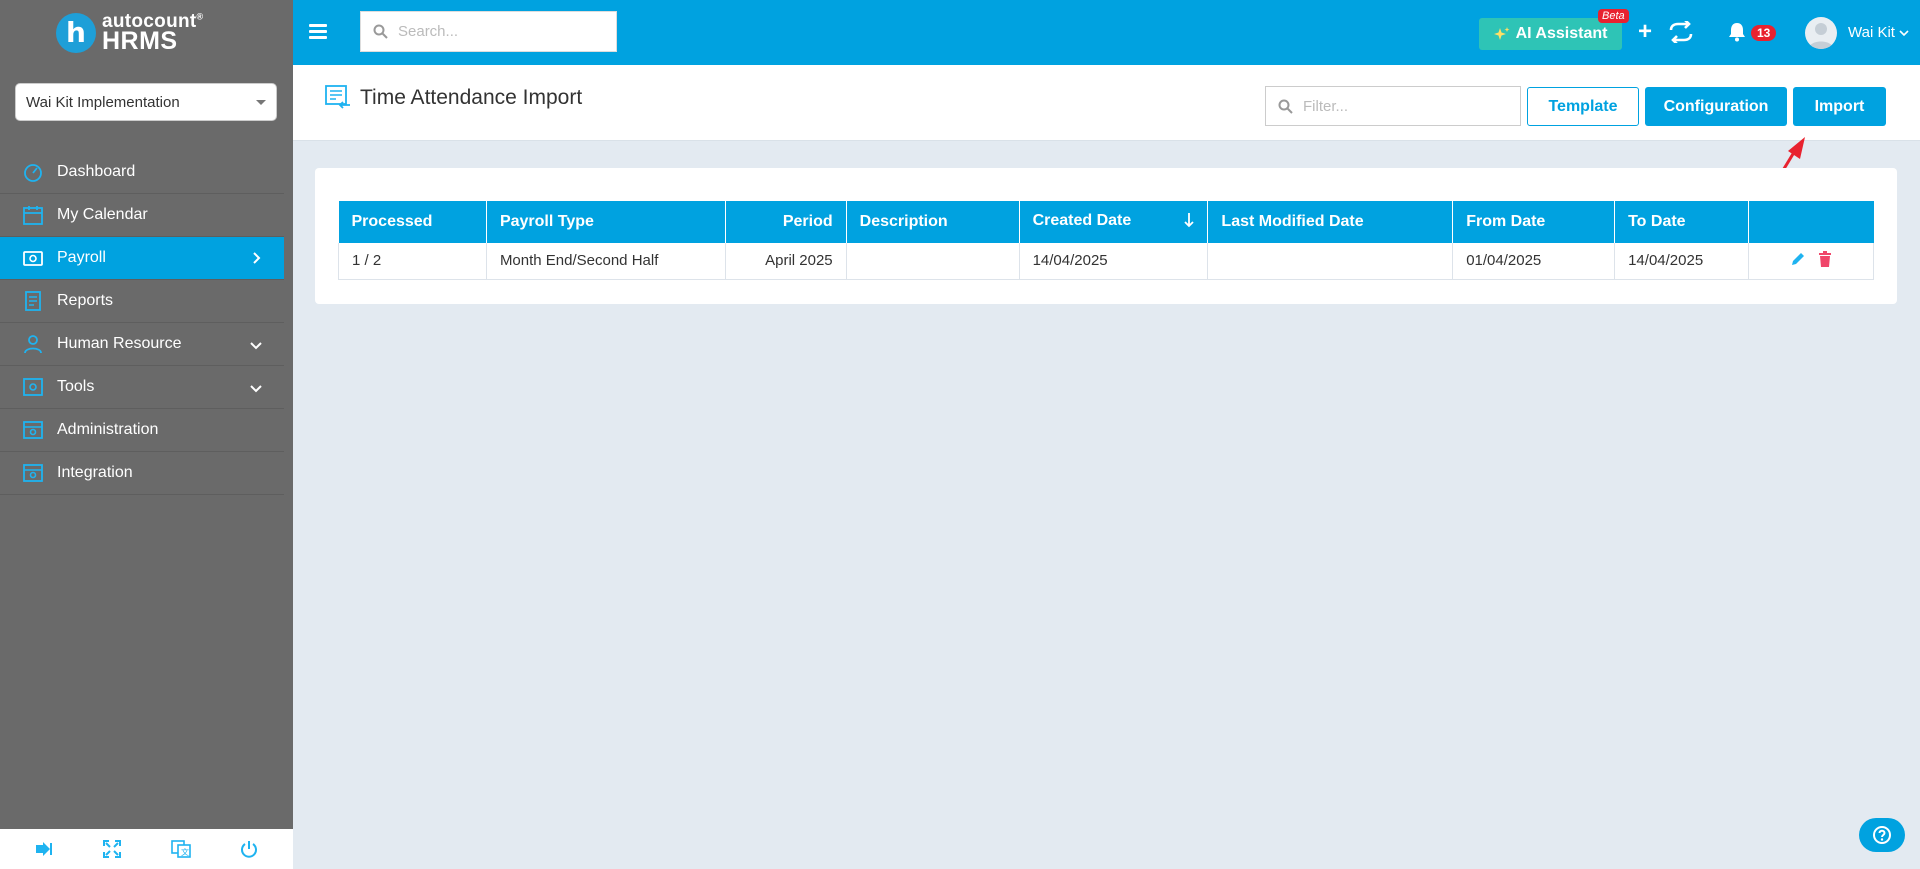 This screenshot has width=1920, height=869. I want to click on column-header-processed: Processed, so click(412, 222).